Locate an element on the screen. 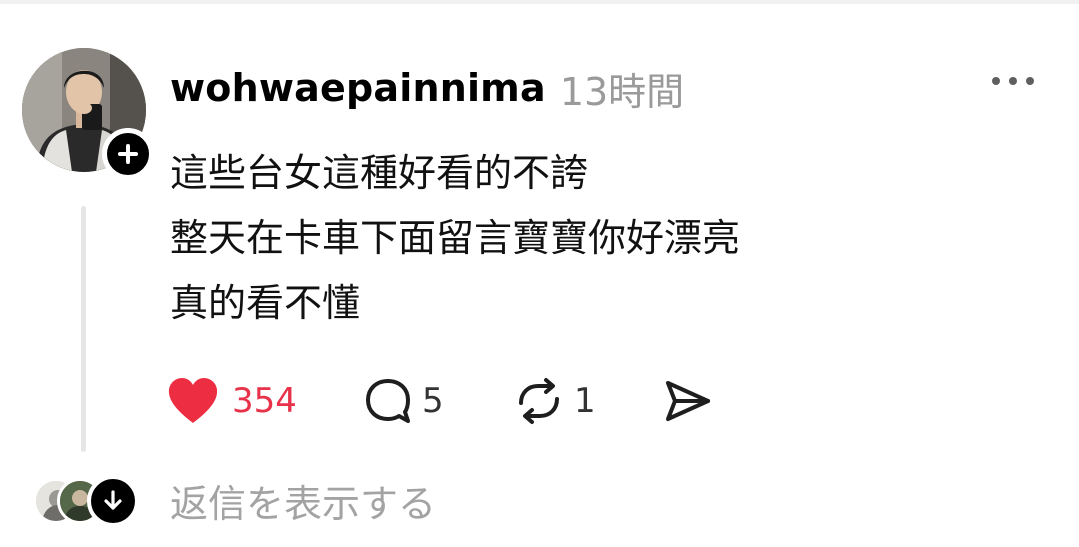 This screenshot has height=547, width=1079. arrow-down-icon is located at coordinates (113, 500).